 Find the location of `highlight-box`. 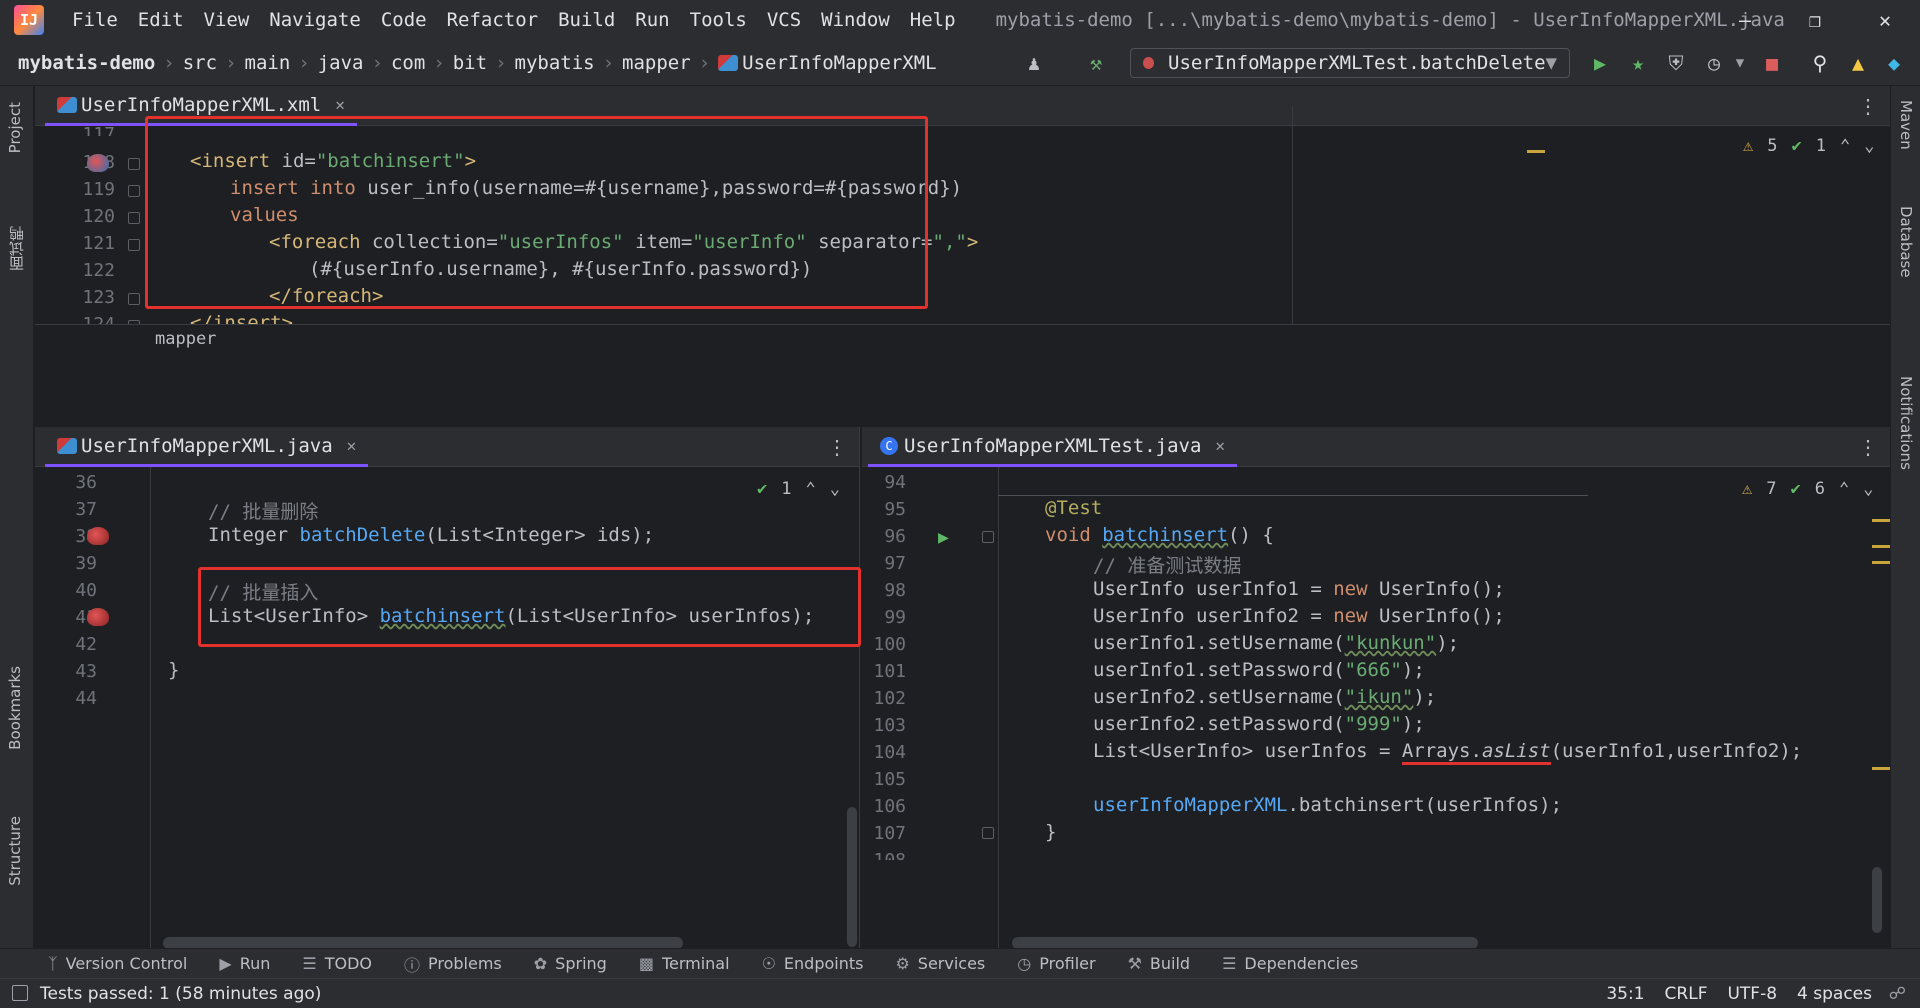

highlight-box is located at coordinates (529, 607).